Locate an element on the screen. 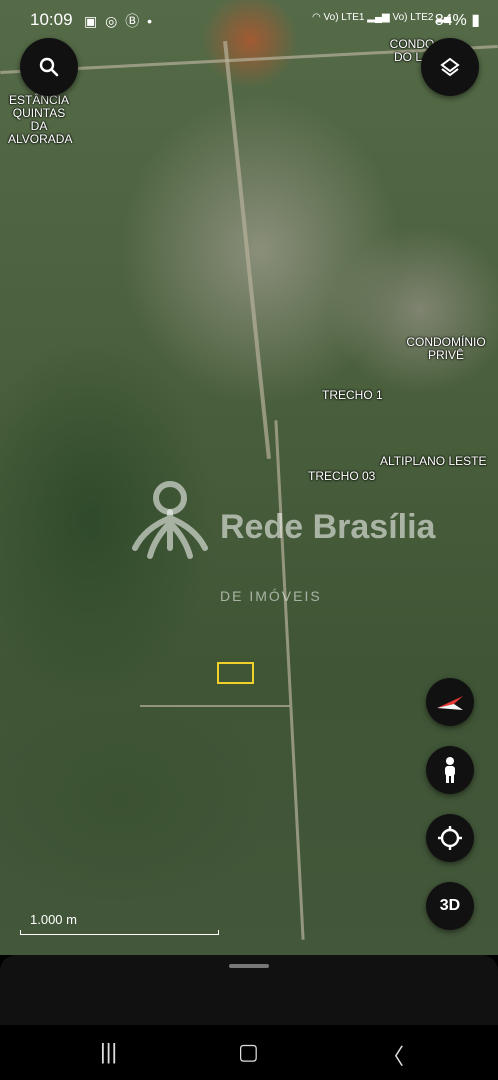  back-icon: 〈 is located at coordinates (393, 1055).